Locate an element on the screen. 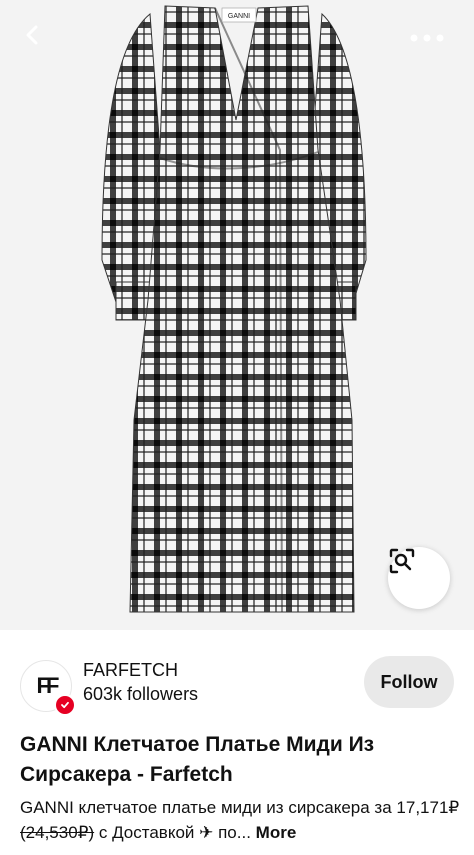  back-button is located at coordinates (41, 43).